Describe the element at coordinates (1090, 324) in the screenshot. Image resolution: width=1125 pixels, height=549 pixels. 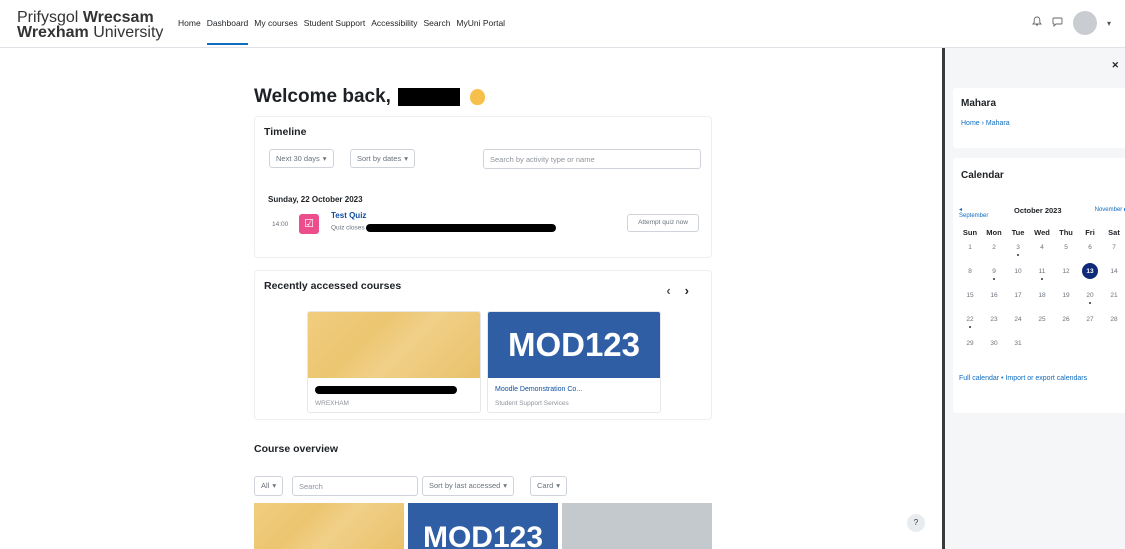
I see `calendar-day: 27` at that location.